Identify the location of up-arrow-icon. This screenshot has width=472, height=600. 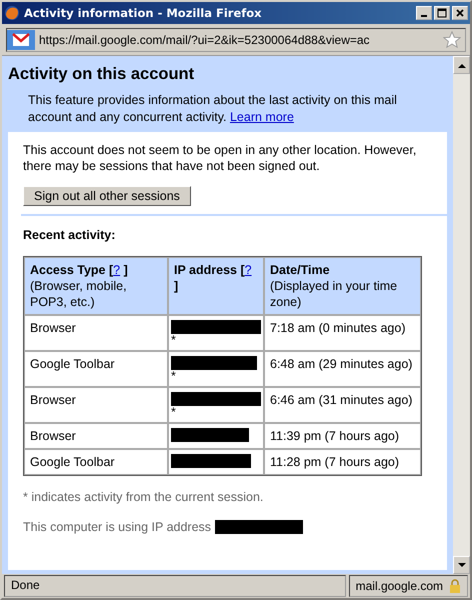
(462, 65).